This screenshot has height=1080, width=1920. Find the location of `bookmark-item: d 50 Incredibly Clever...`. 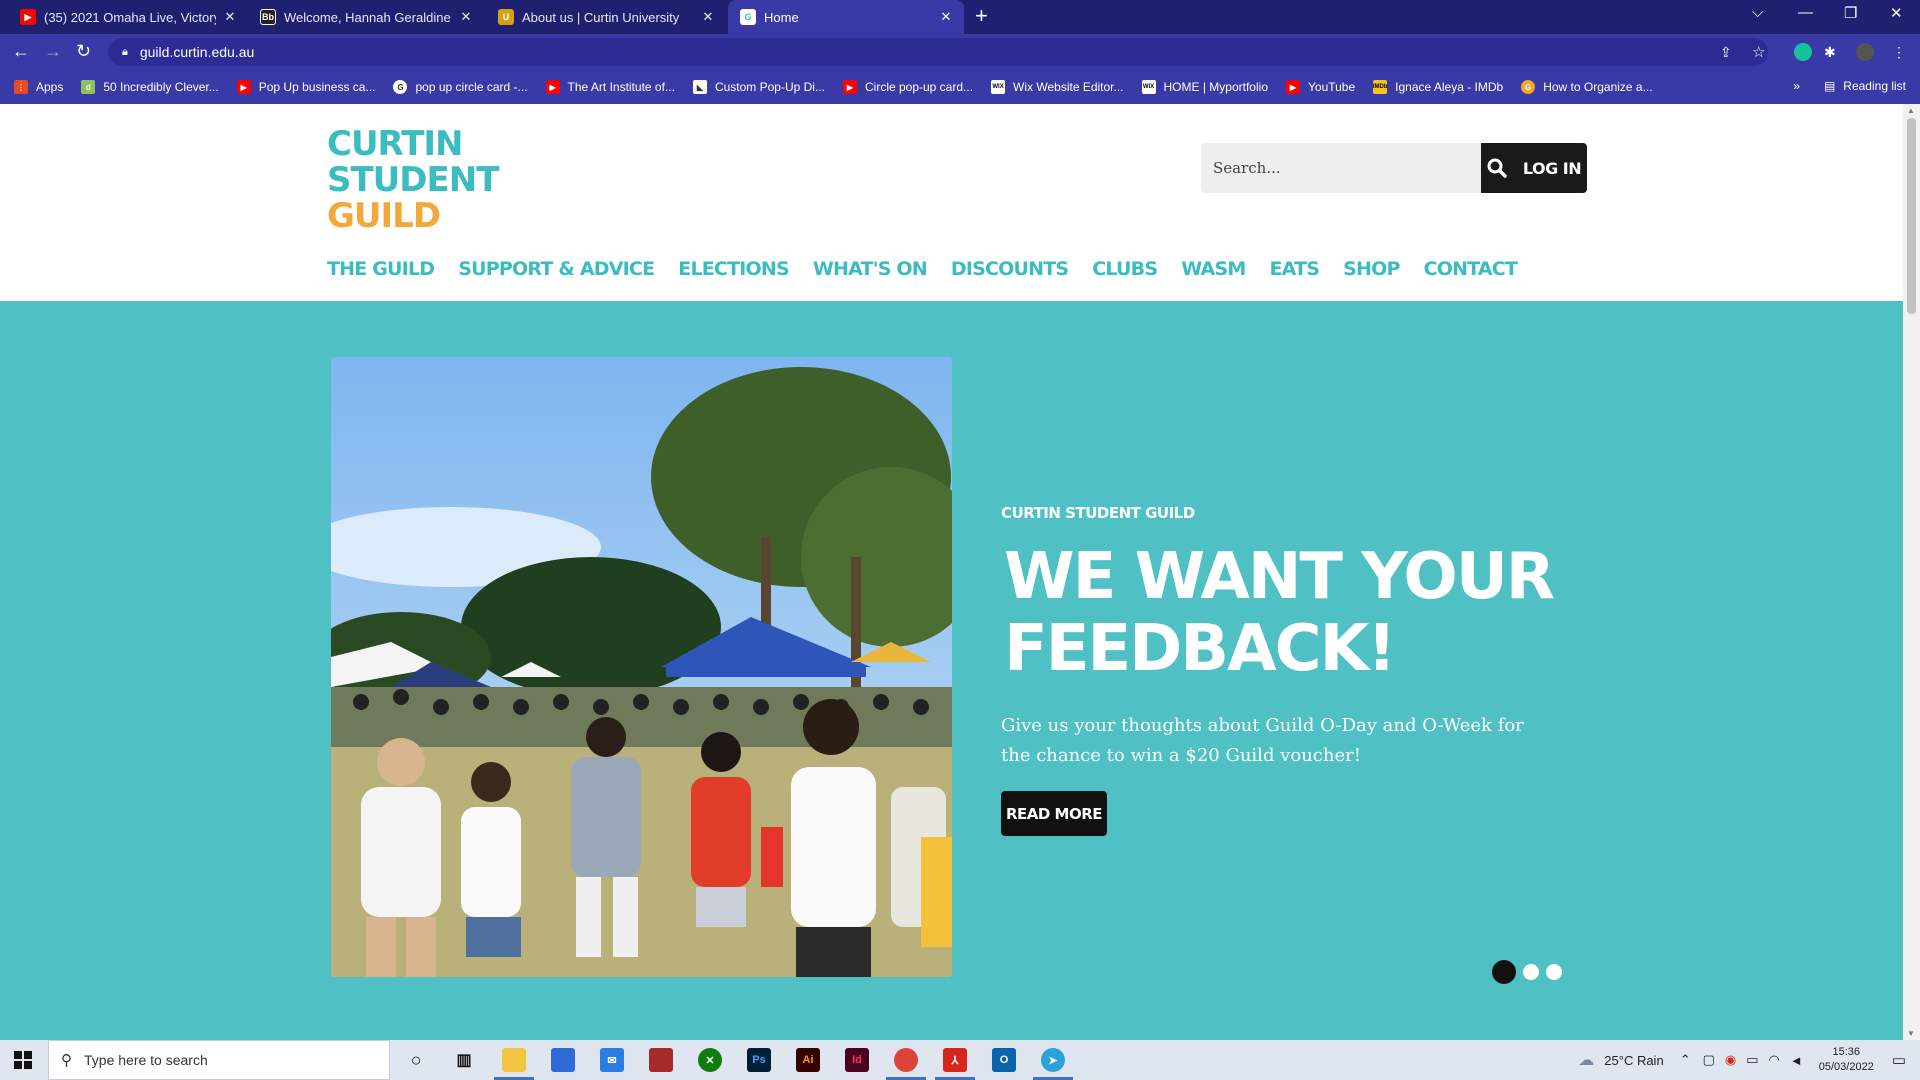

bookmark-item: d 50 Incredibly Clever... is located at coordinates (150, 87).